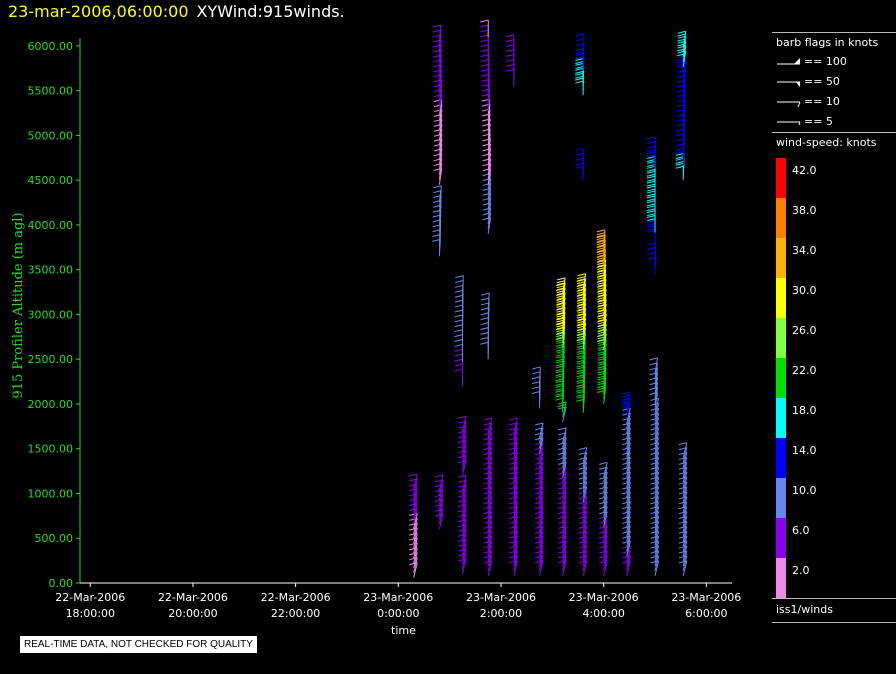 The image size is (896, 674). I want to click on source-label: iss1/winds, so click(804, 609).